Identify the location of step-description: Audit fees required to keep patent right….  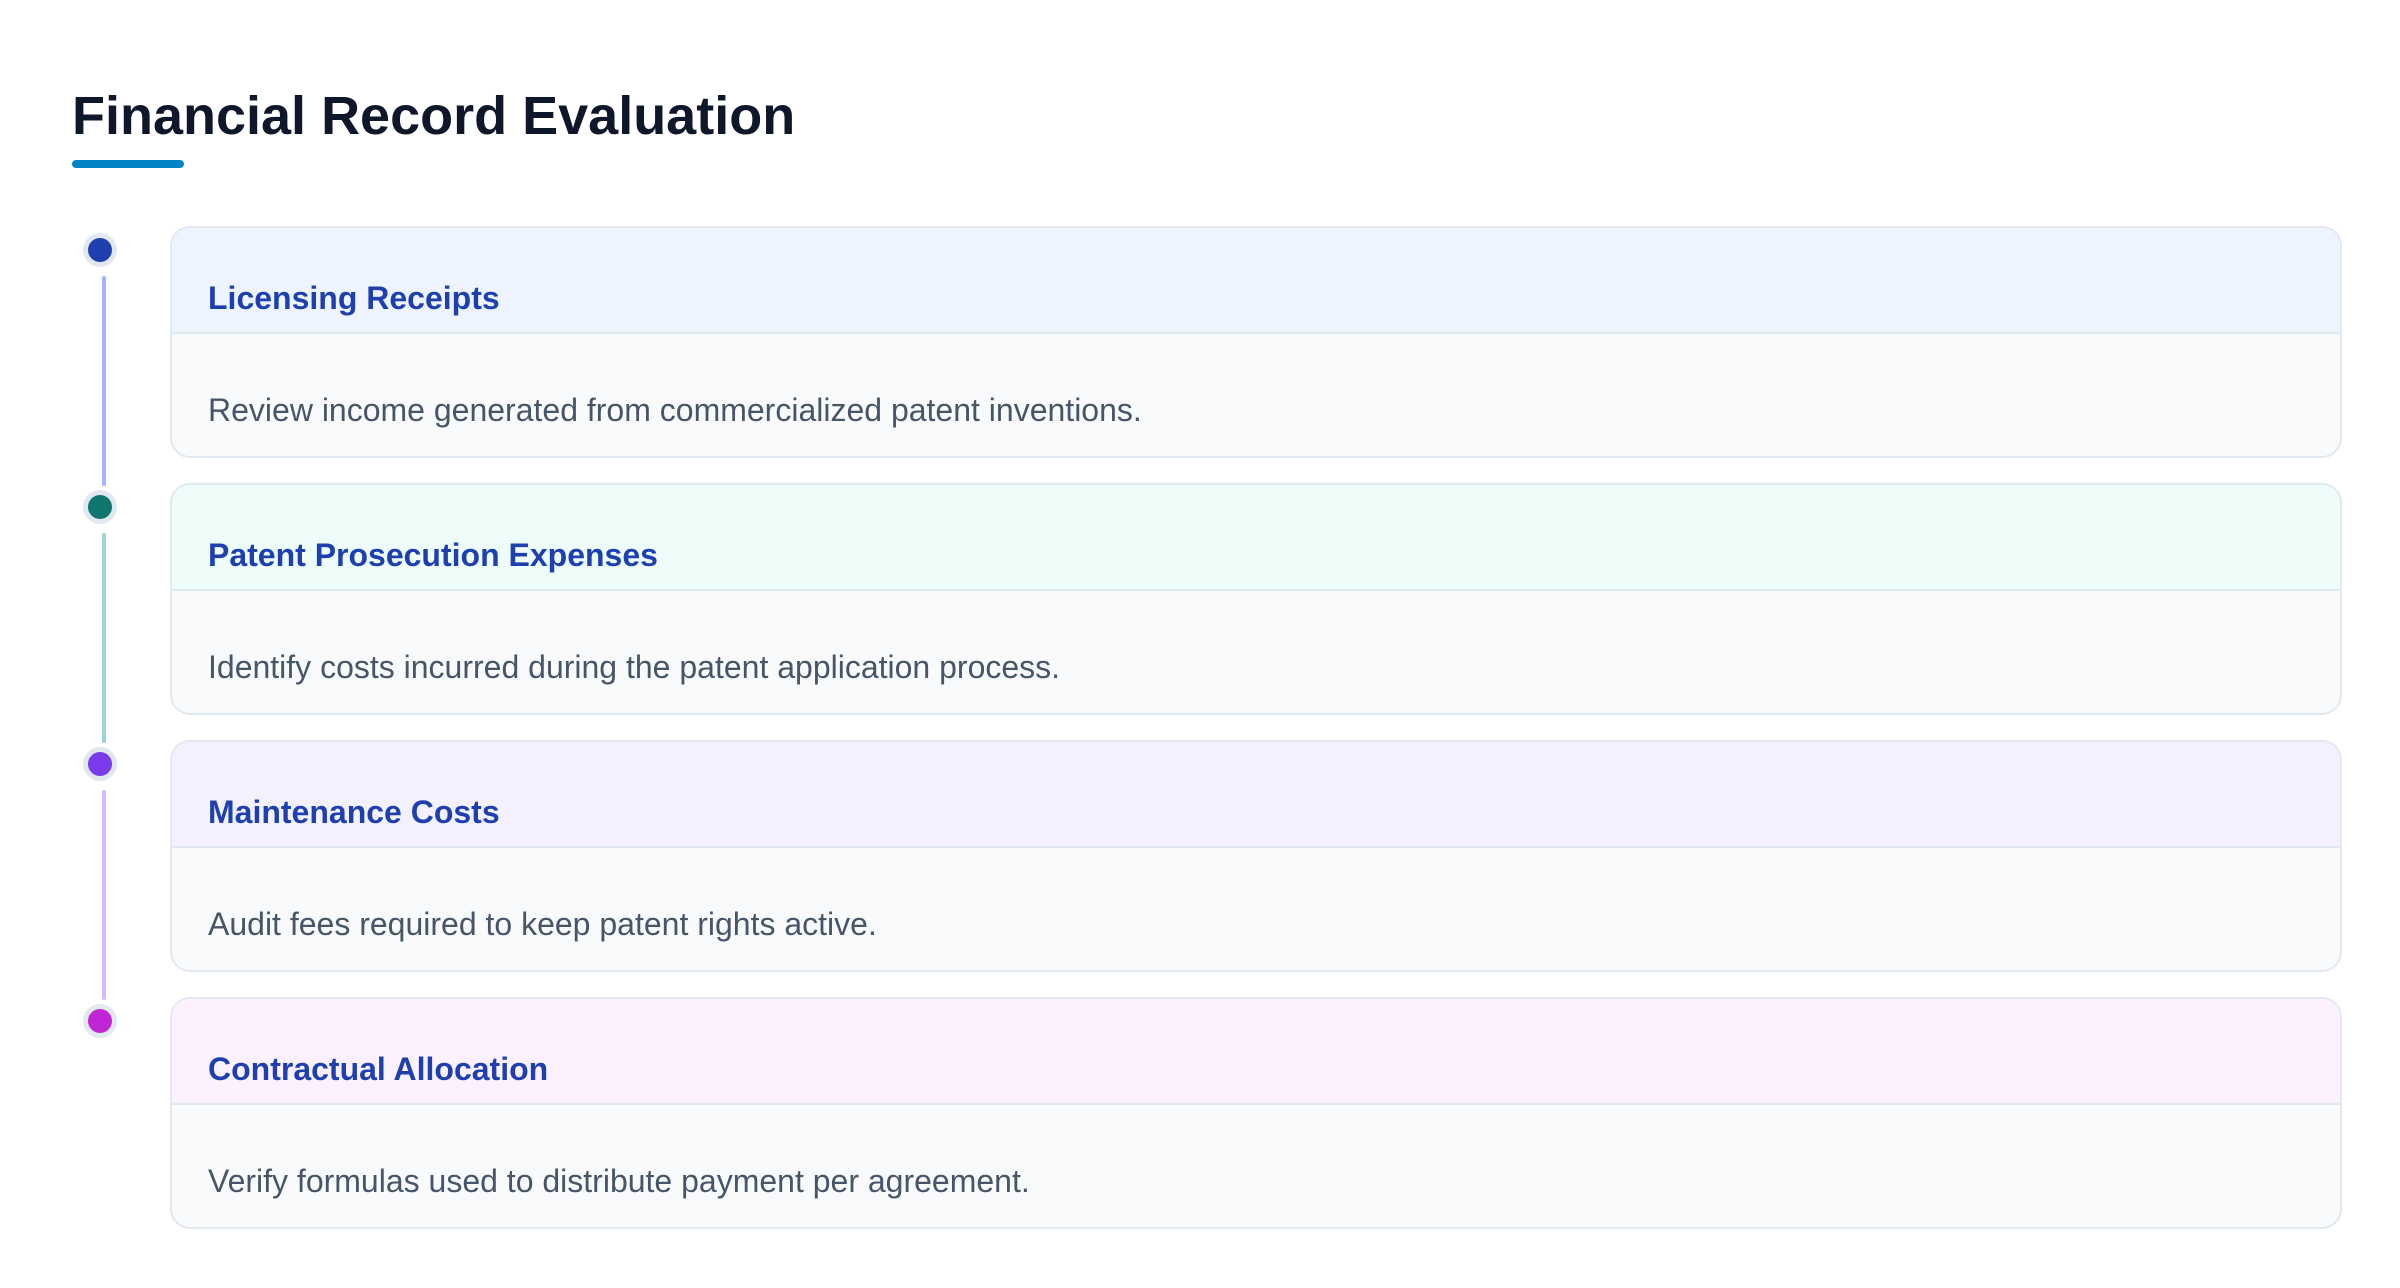
(542, 924).